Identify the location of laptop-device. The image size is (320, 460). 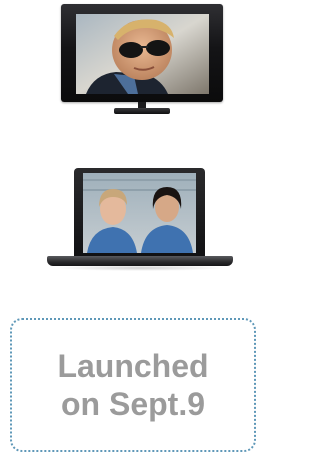
(140, 223).